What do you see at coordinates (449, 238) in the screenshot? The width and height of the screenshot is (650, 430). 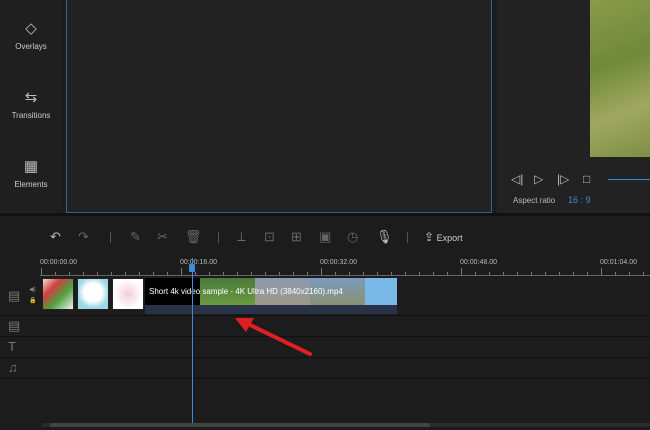 I see `export-label: Export` at bounding box center [449, 238].